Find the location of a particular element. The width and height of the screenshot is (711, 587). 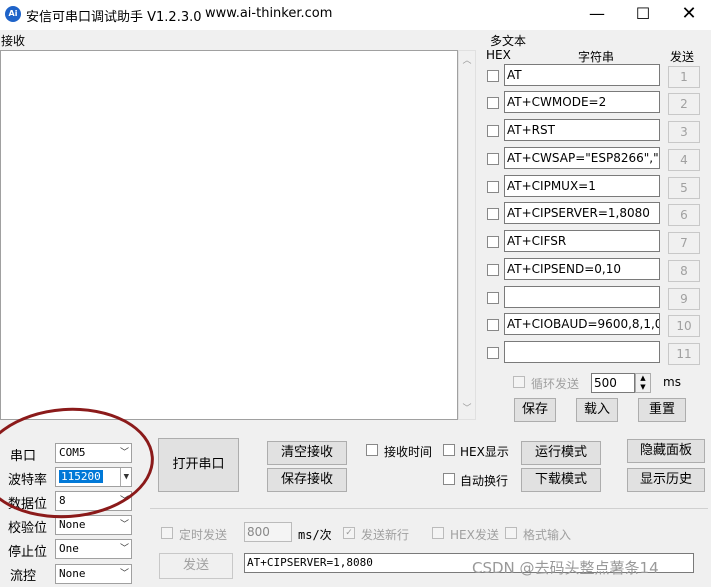

multitext-title: 多文本 is located at coordinates (508, 41).